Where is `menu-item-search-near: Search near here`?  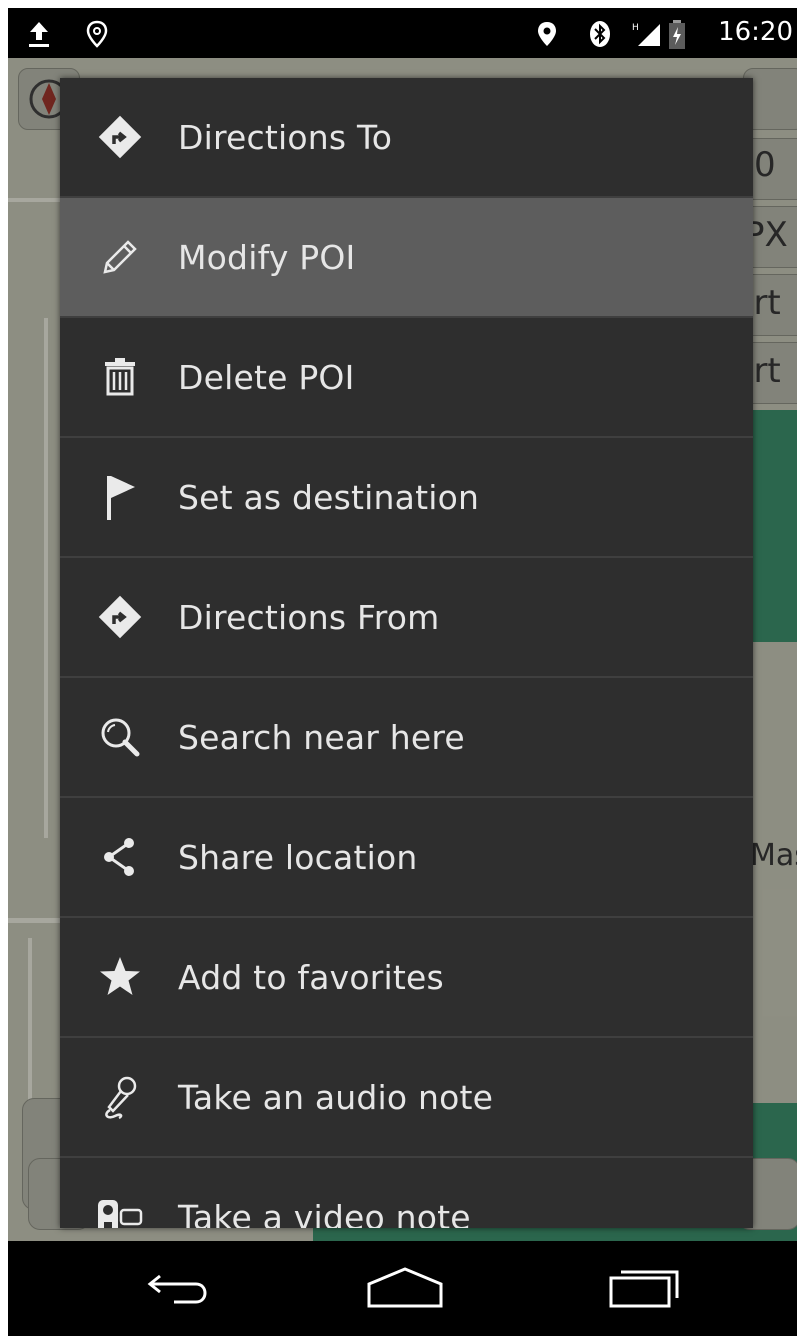
menu-item-search-near: Search near here is located at coordinates (406, 738).